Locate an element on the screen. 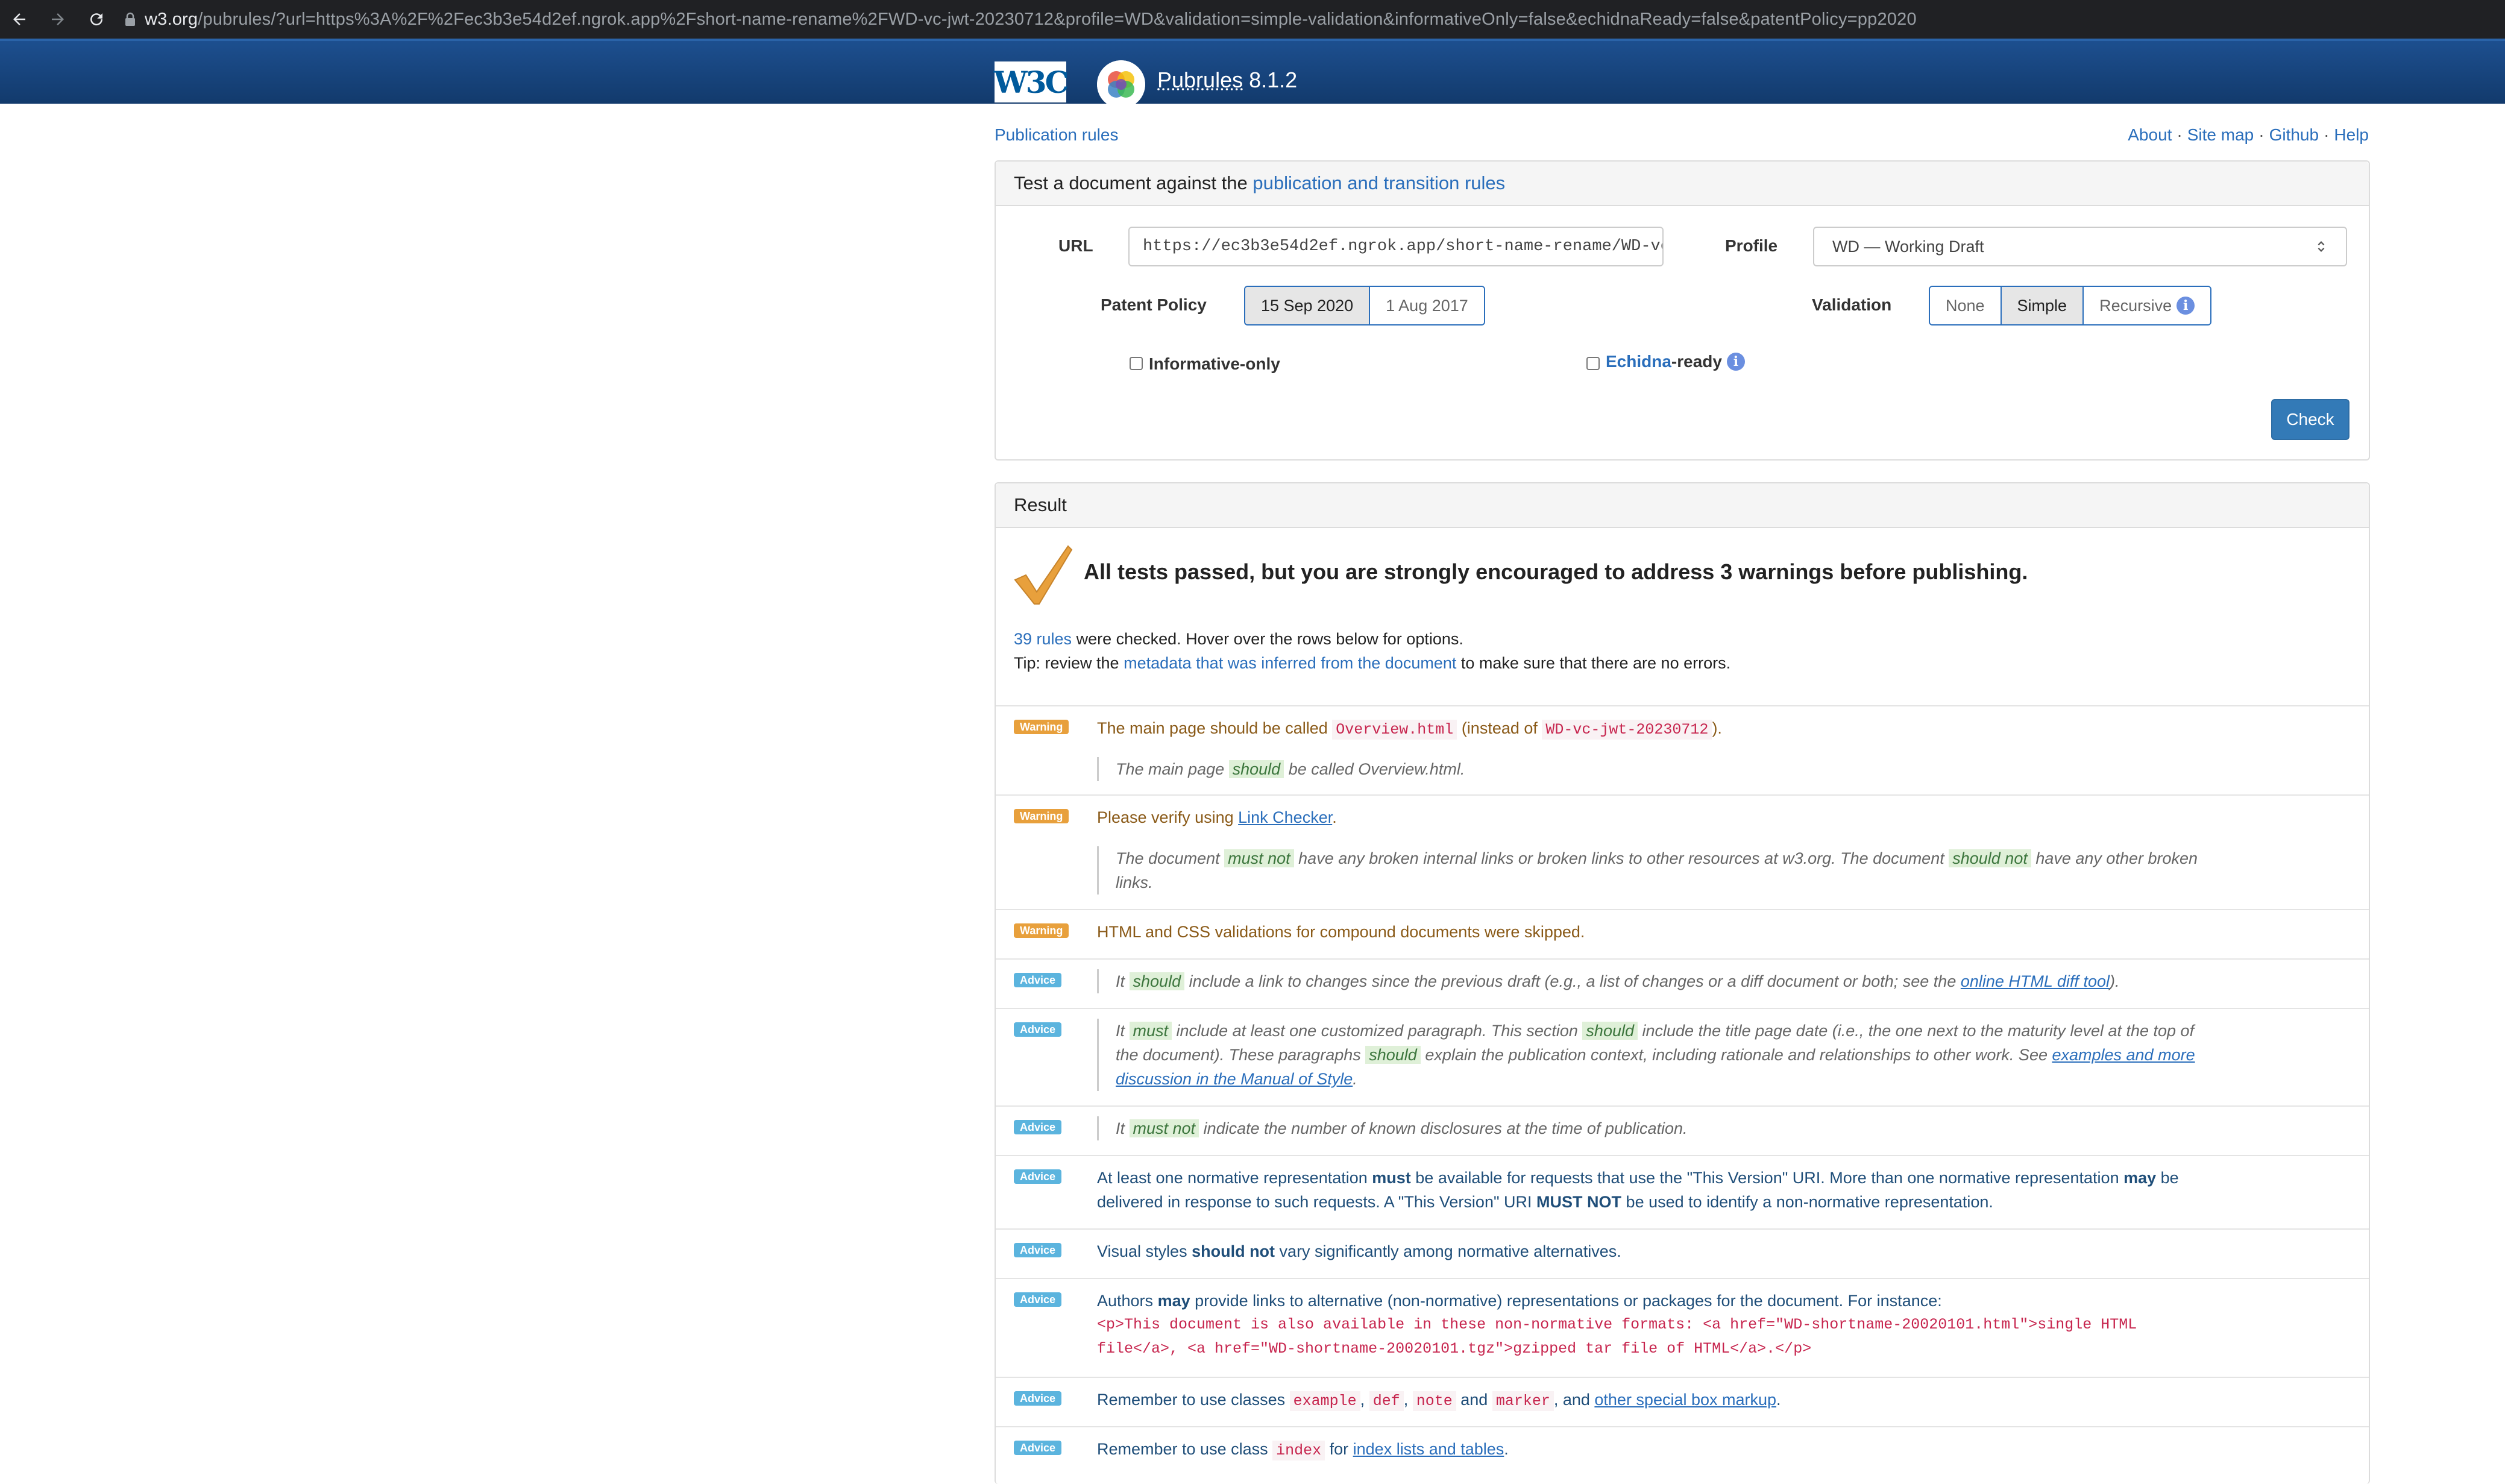  patent-policy-label: Patent Policy is located at coordinates (1154, 304).